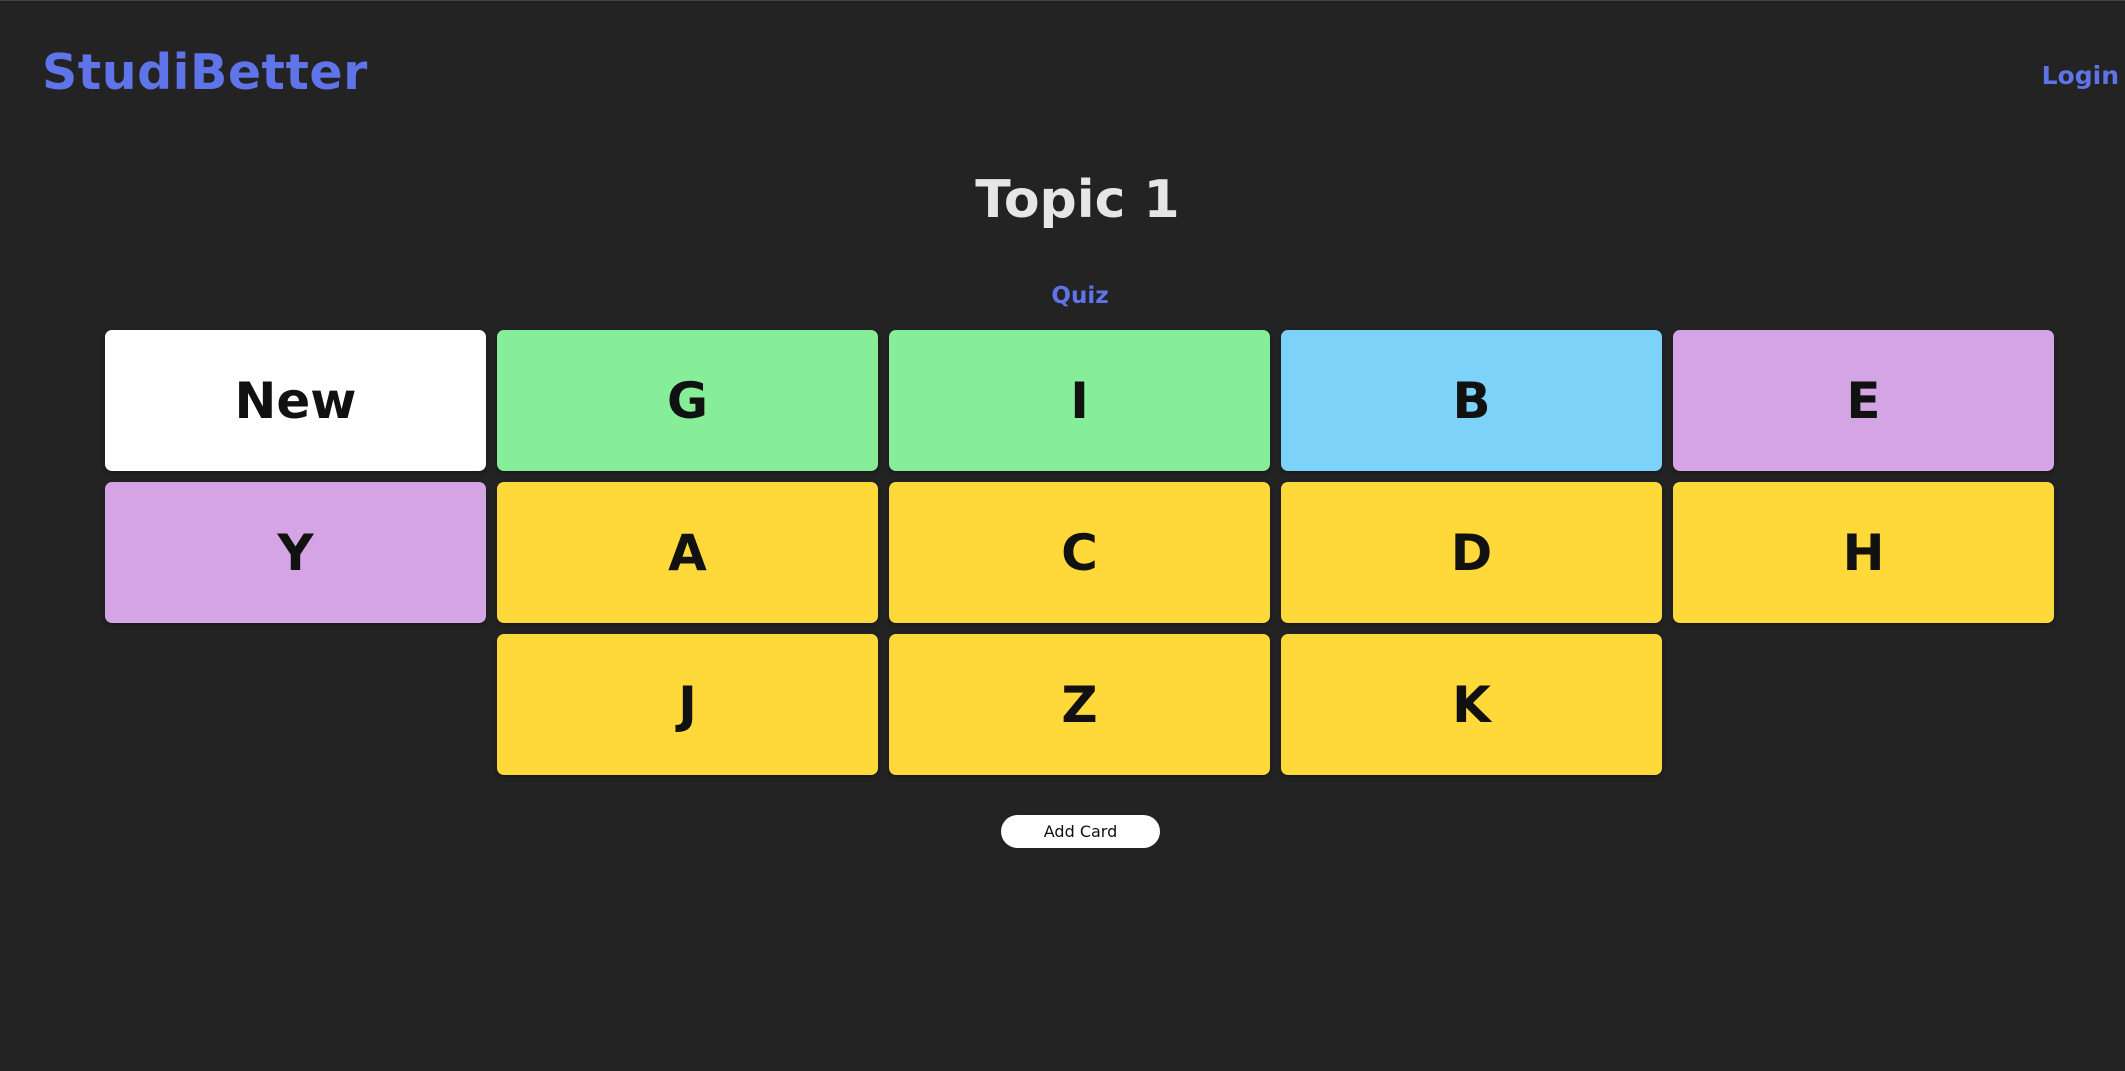  I want to click on quiz-link: Quiz, so click(1062, 296).